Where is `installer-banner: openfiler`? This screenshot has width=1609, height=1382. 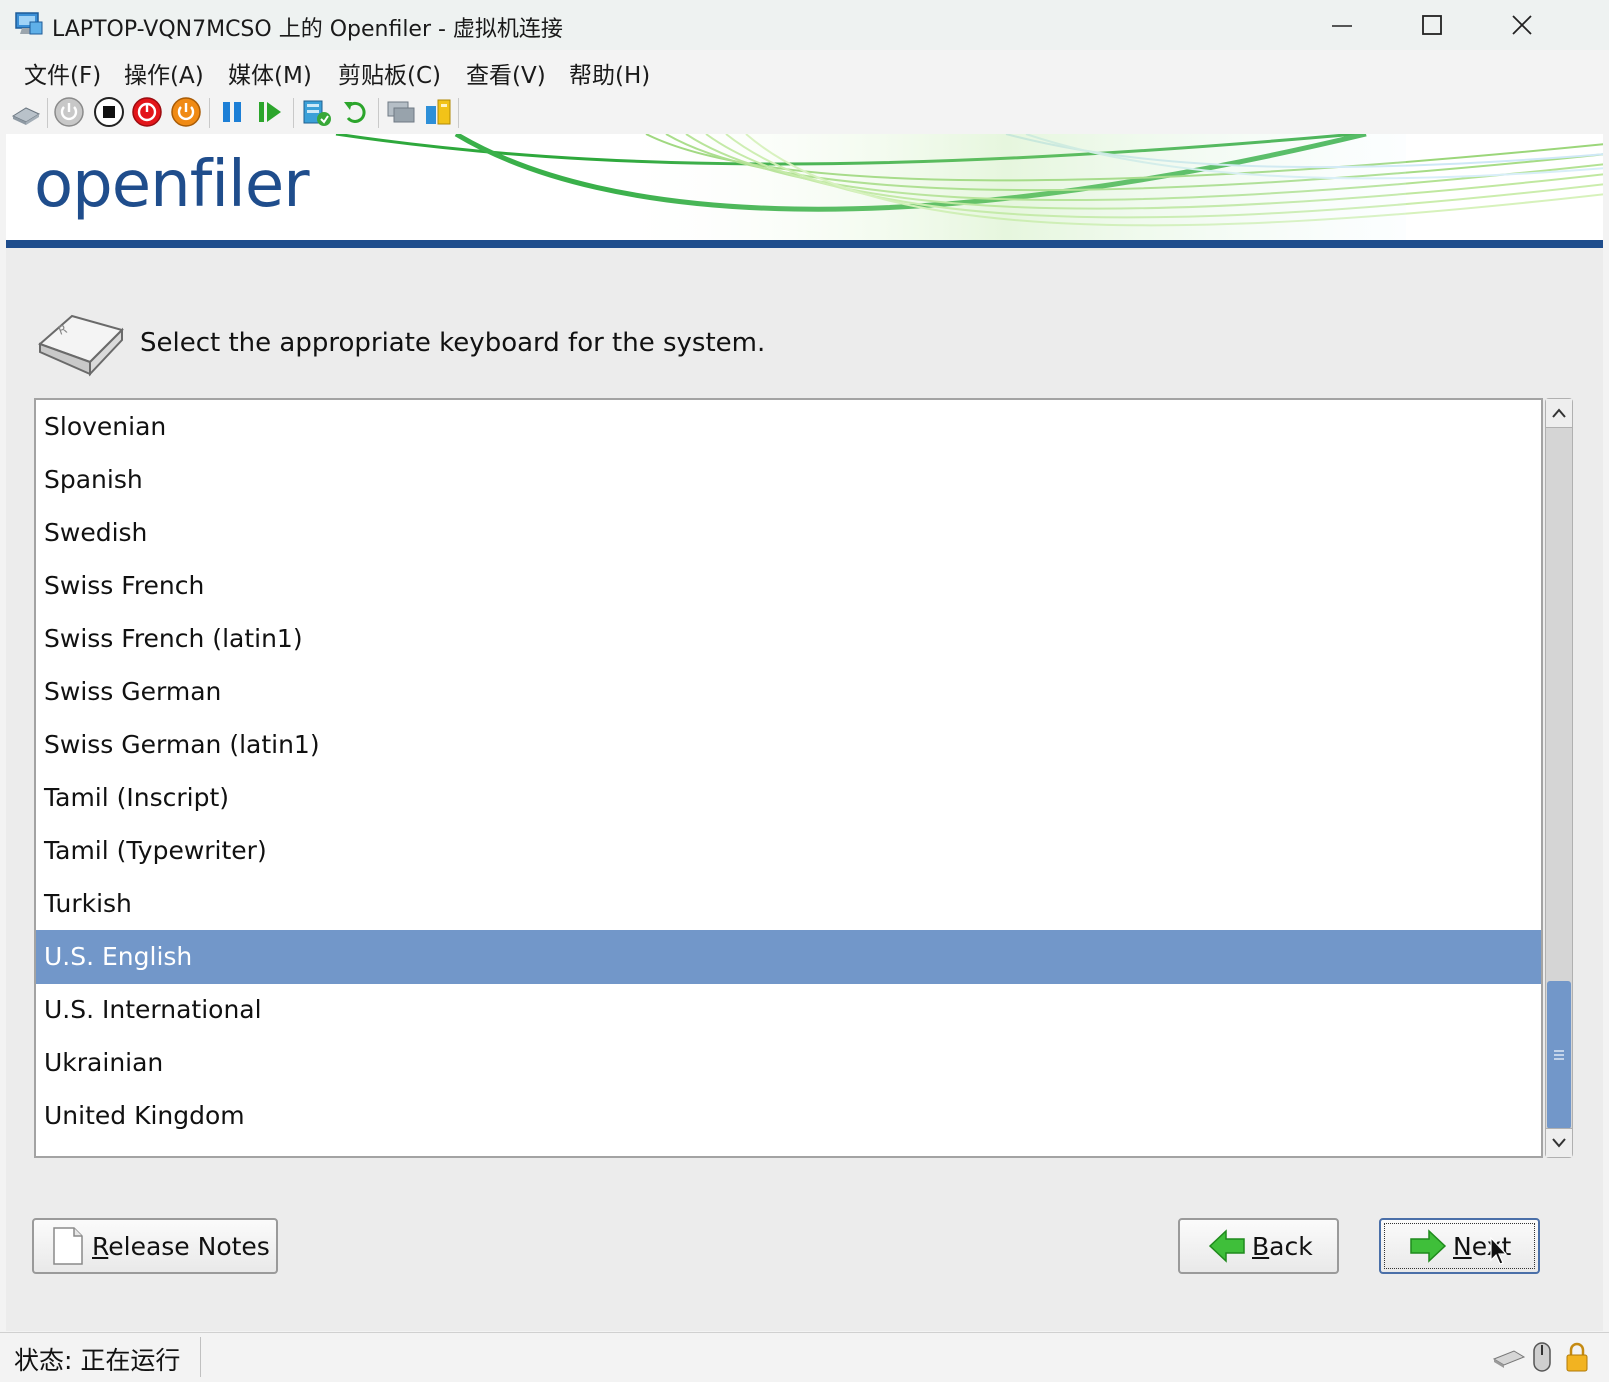
installer-banner: openfiler is located at coordinates (804, 187).